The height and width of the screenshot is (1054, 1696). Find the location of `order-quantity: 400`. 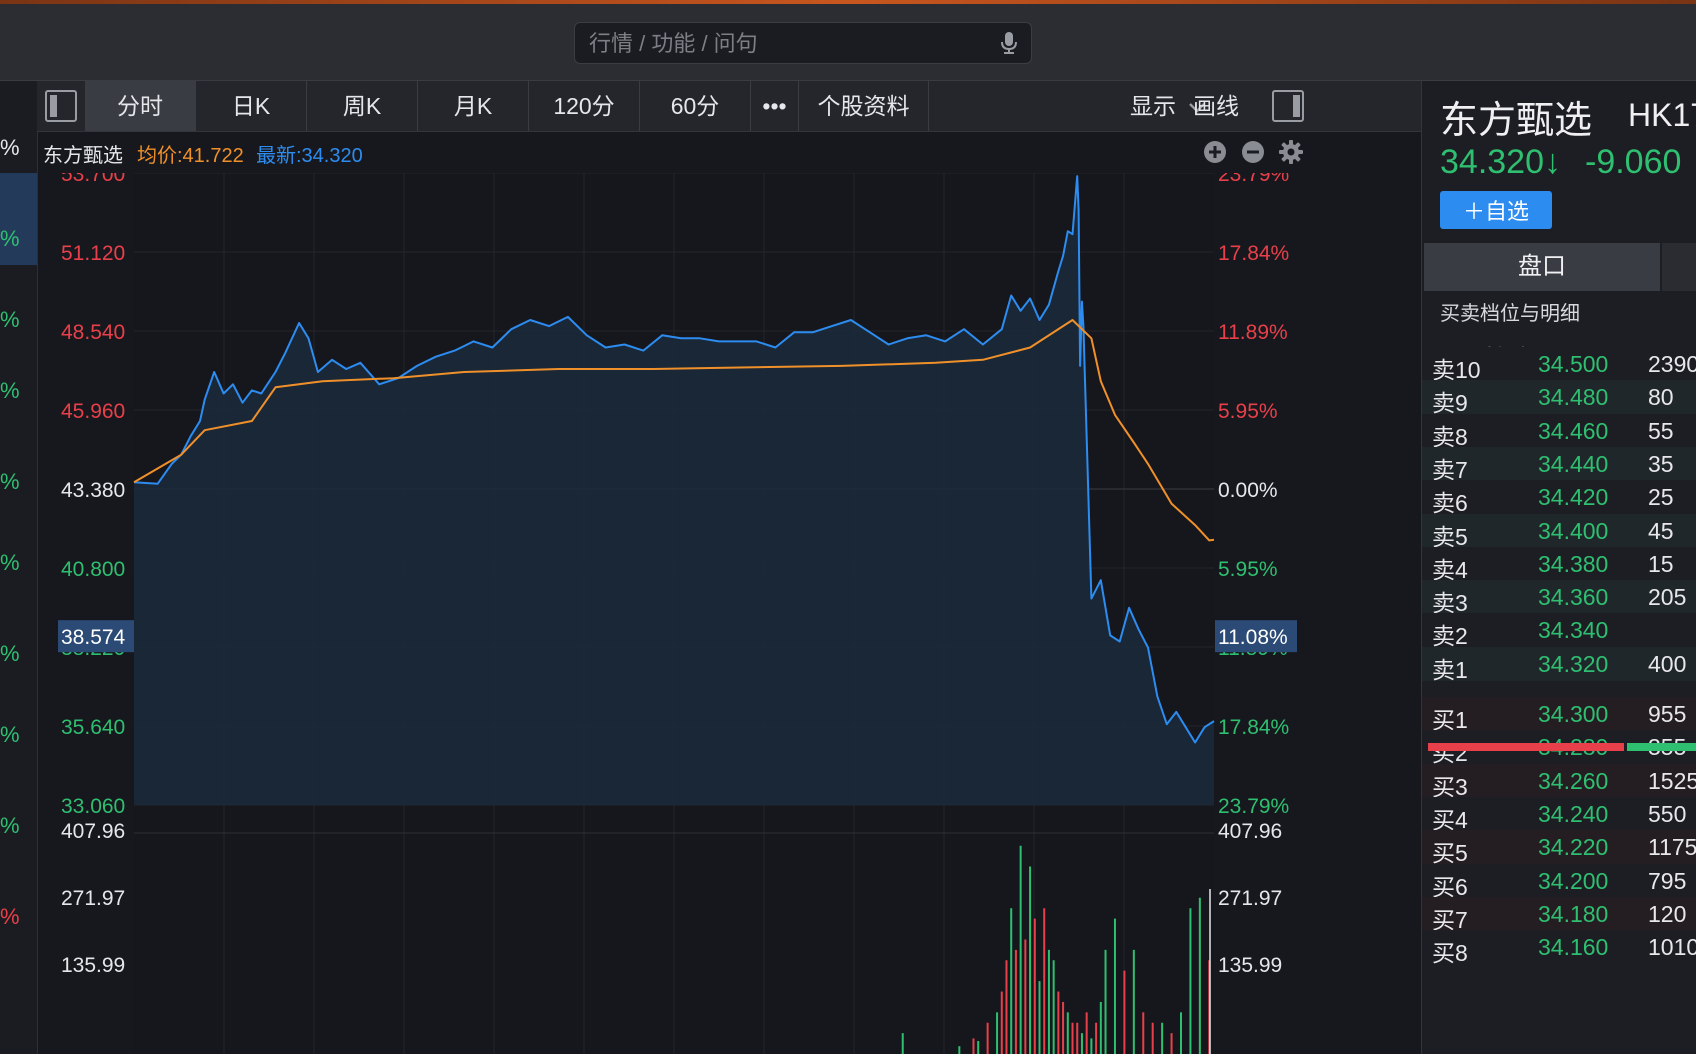

order-quantity: 400 is located at coordinates (1667, 663).